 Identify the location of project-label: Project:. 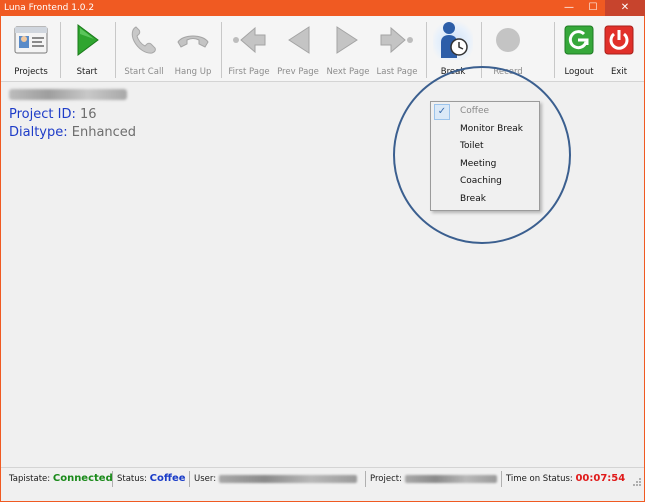
(386, 479).